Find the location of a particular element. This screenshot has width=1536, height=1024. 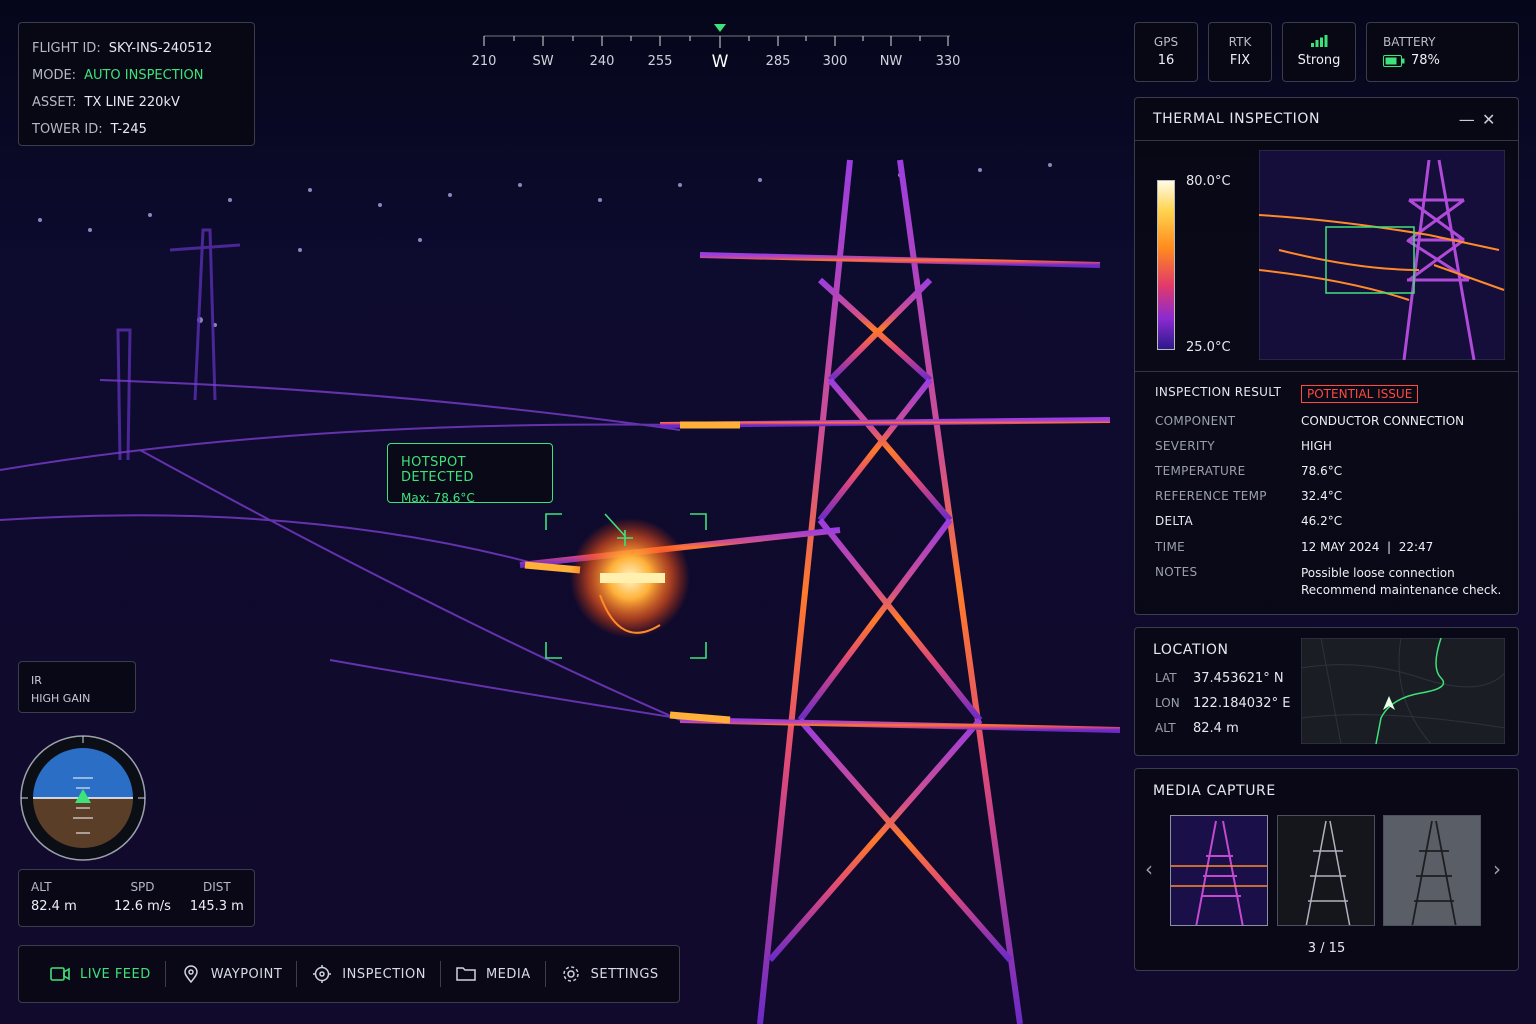

gps-status: GPS 16 is located at coordinates (1166, 52).